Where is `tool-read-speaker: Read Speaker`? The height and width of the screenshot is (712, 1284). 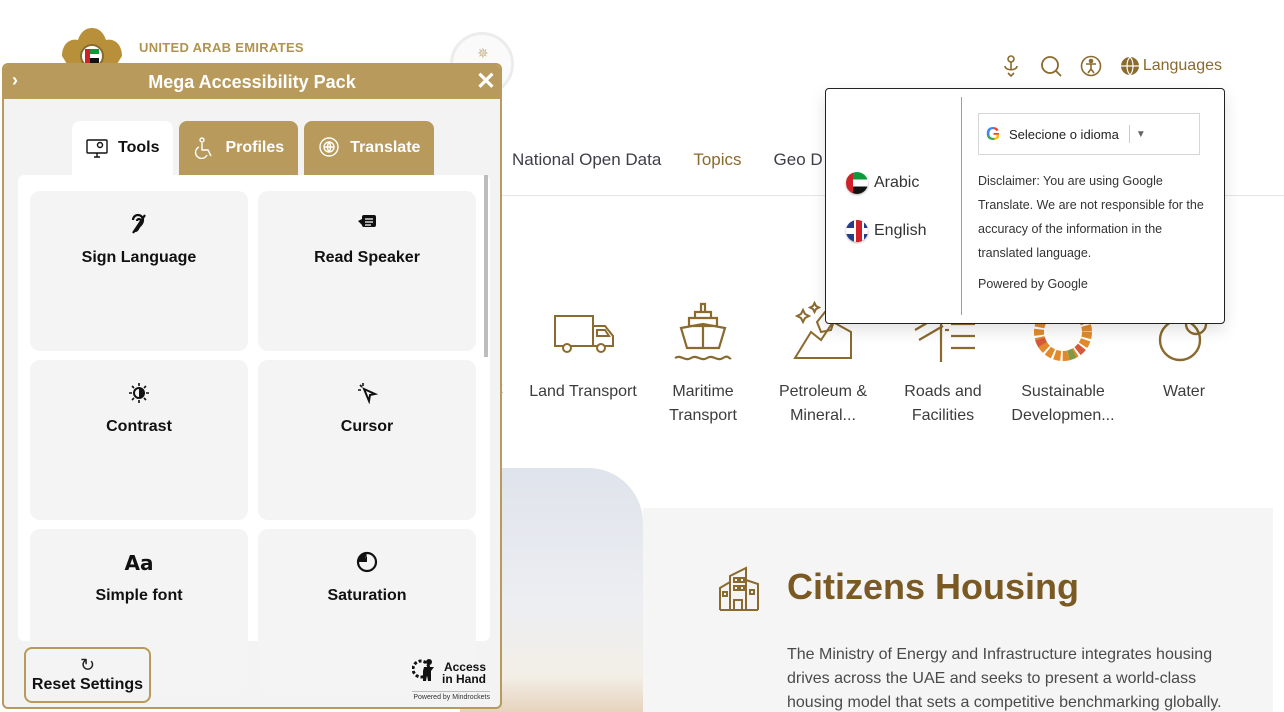 tool-read-speaker: Read Speaker is located at coordinates (367, 271).